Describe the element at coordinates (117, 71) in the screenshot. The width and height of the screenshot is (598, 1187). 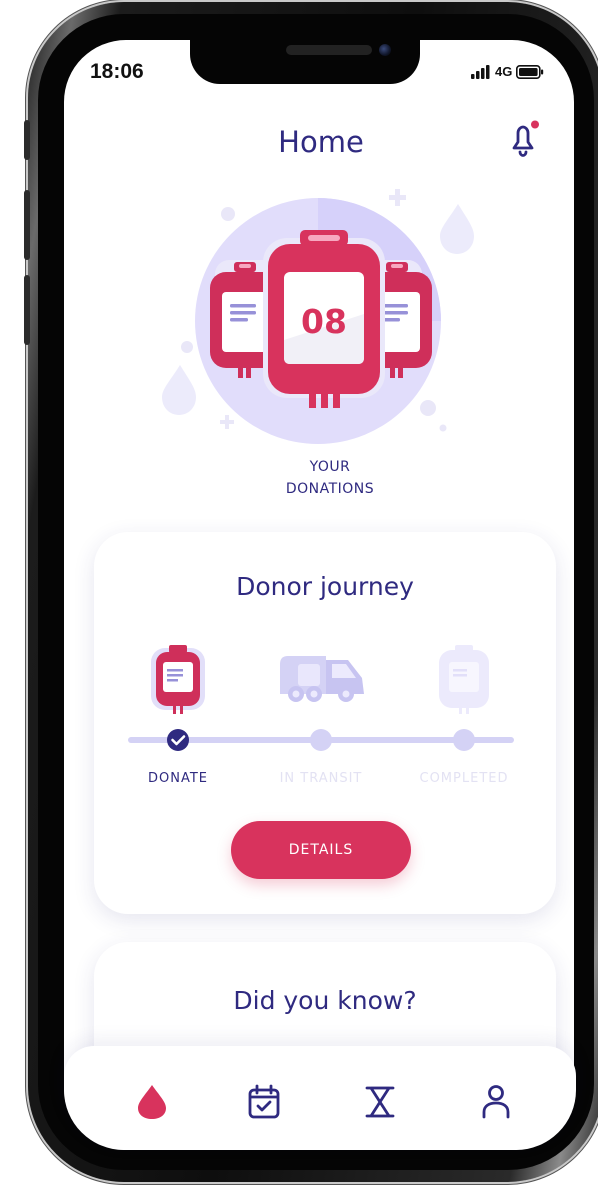
I see `status-time: 18:06` at that location.